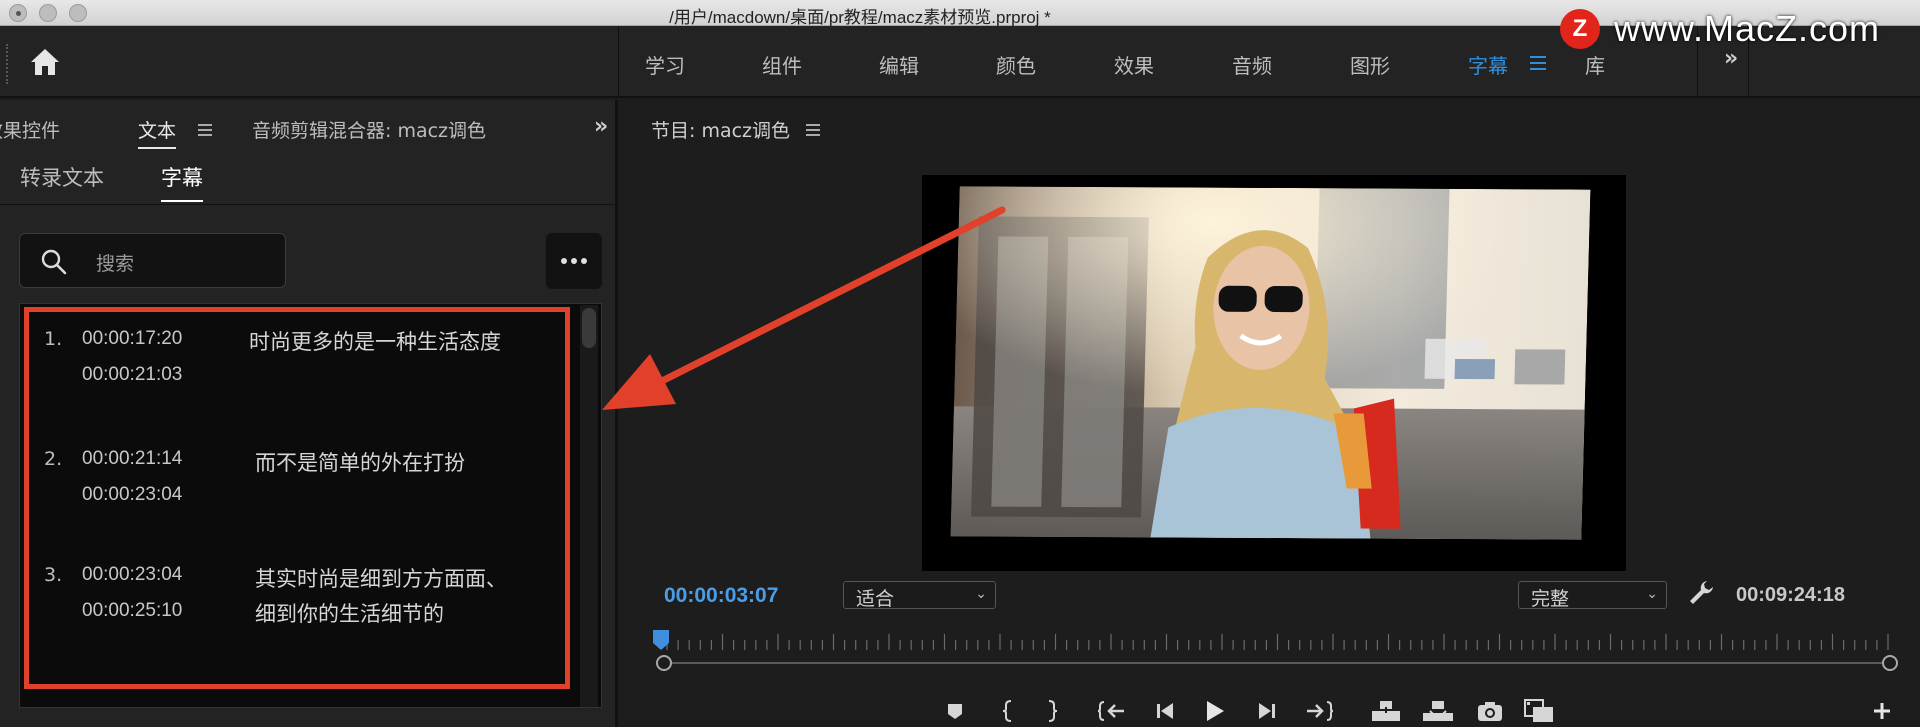 The height and width of the screenshot is (727, 1920). Describe the element at coordinates (721, 131) in the screenshot. I see `program-monitor-title: 节目: macz调色` at that location.